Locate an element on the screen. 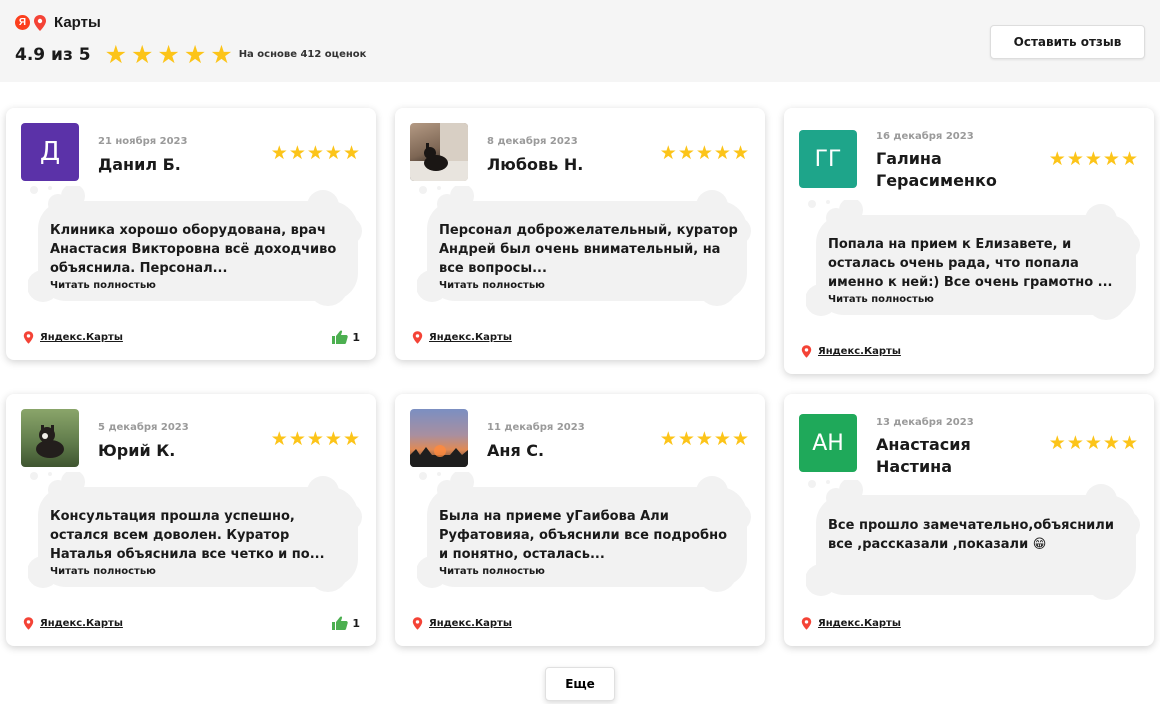 The height and width of the screenshot is (704, 1160). review-date: 21 ноября 2023 is located at coordinates (143, 141).